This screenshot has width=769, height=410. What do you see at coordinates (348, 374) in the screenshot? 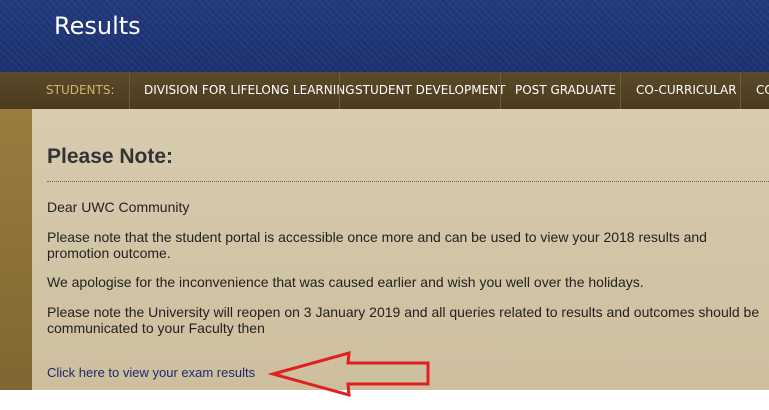
I see `annotation-arrow-icon` at bounding box center [348, 374].